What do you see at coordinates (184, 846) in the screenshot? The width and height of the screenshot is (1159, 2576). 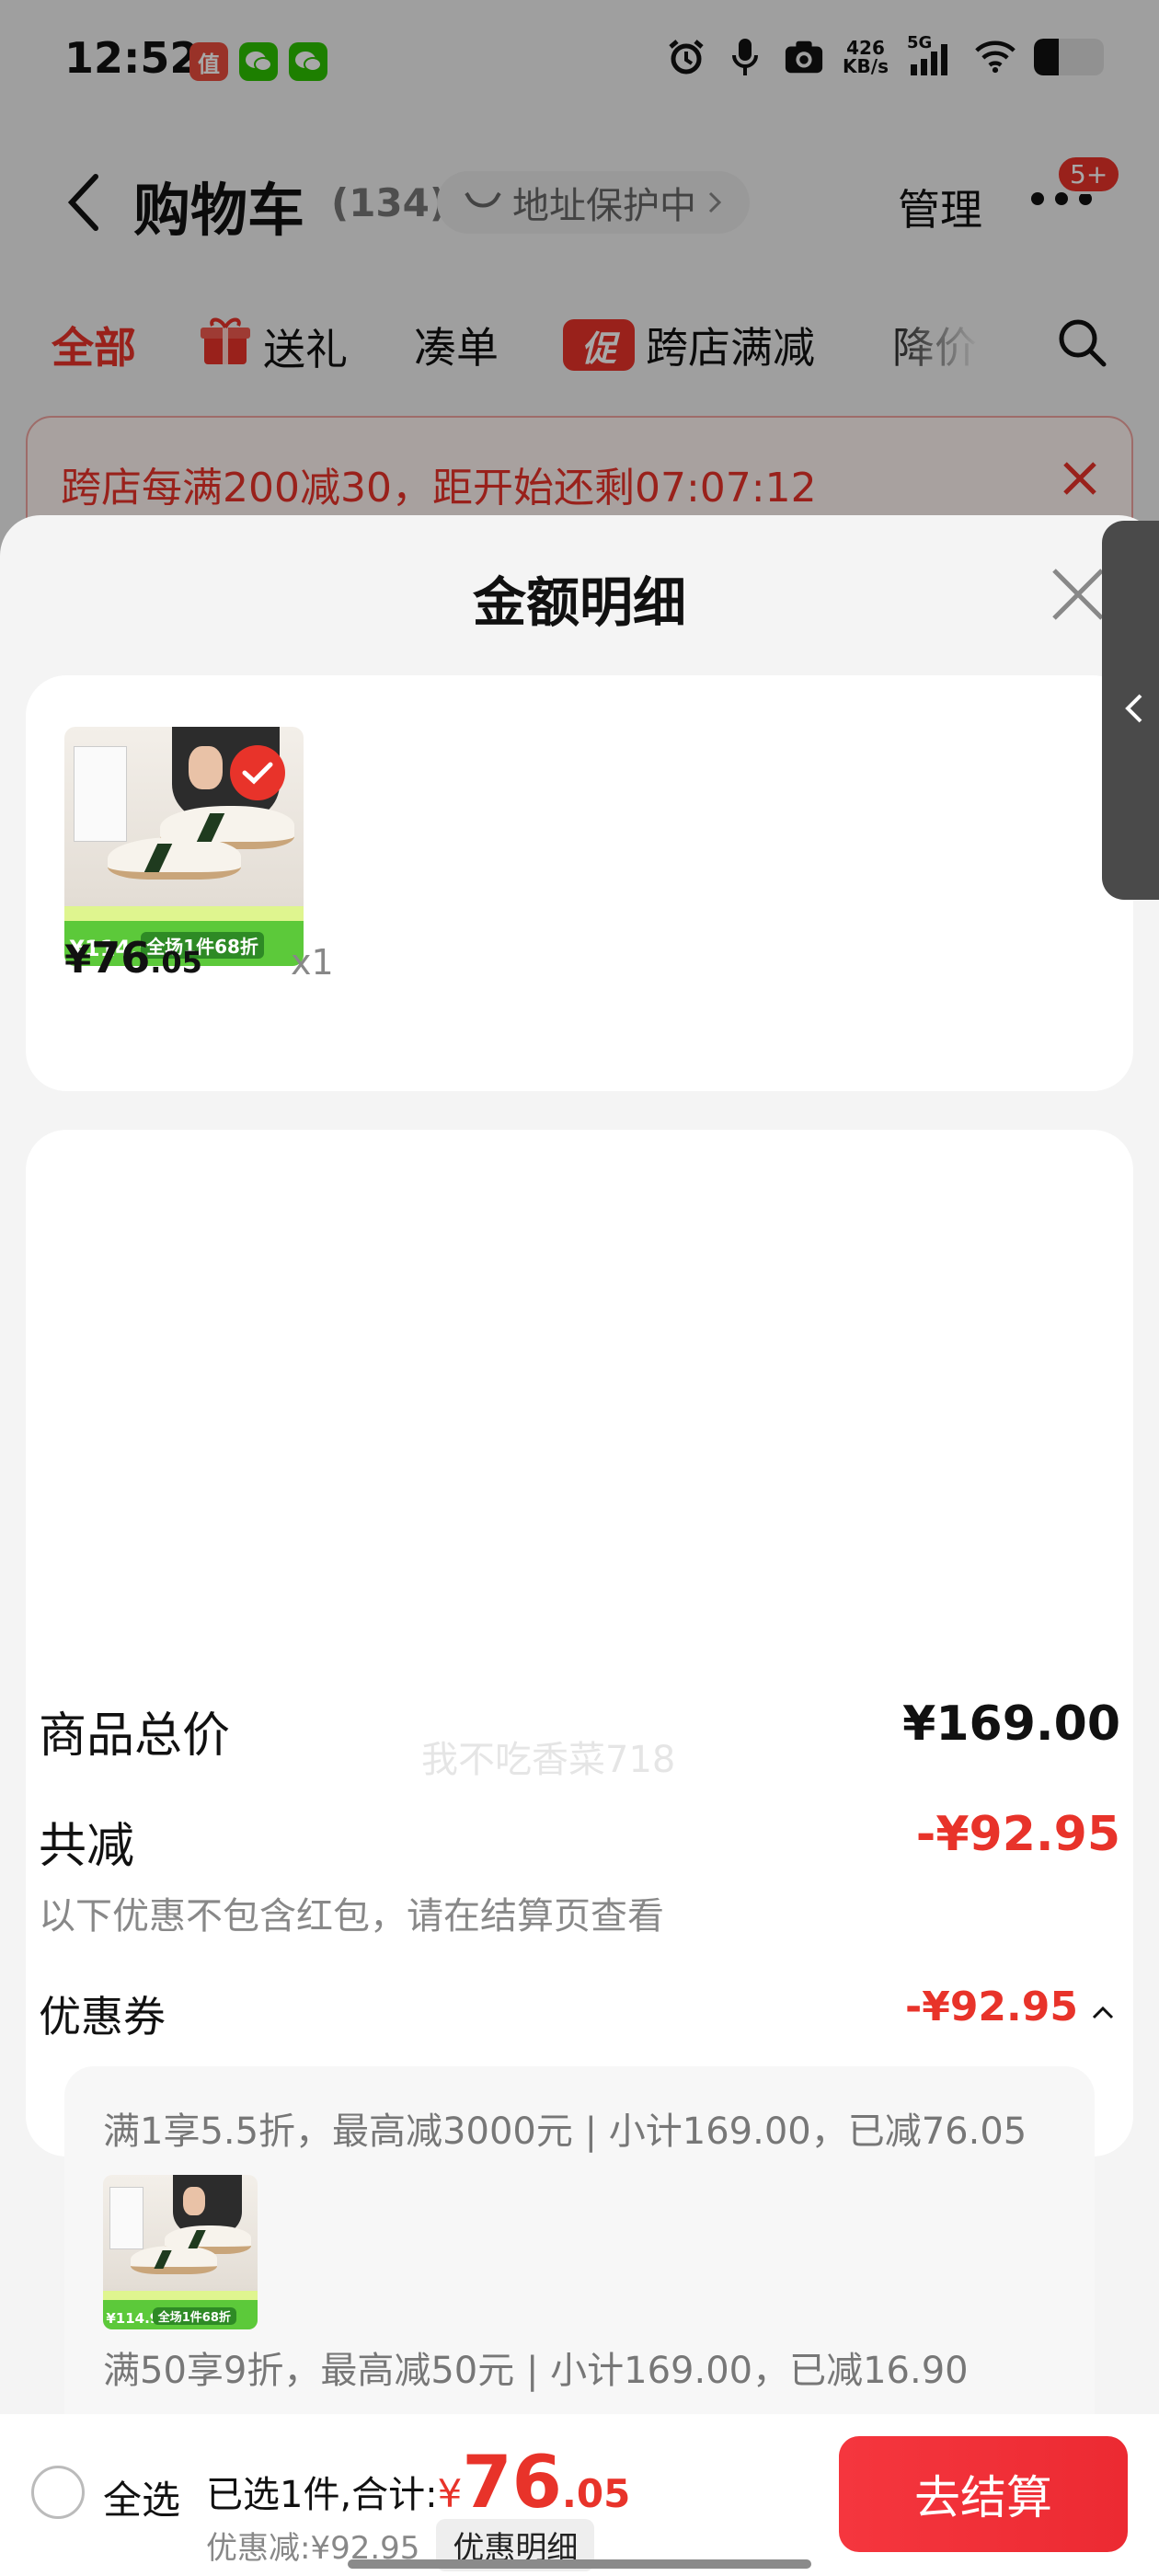 I see `product-thumbnail: ¥114.9 全场1件68折` at bounding box center [184, 846].